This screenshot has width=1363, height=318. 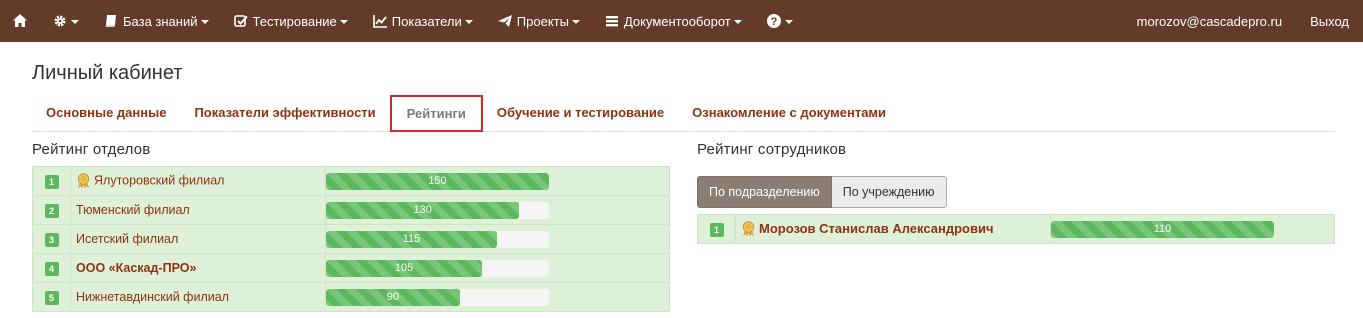 What do you see at coordinates (764, 192) in the screenshot?
I see `filter-by-department-button: По подразделению` at bounding box center [764, 192].